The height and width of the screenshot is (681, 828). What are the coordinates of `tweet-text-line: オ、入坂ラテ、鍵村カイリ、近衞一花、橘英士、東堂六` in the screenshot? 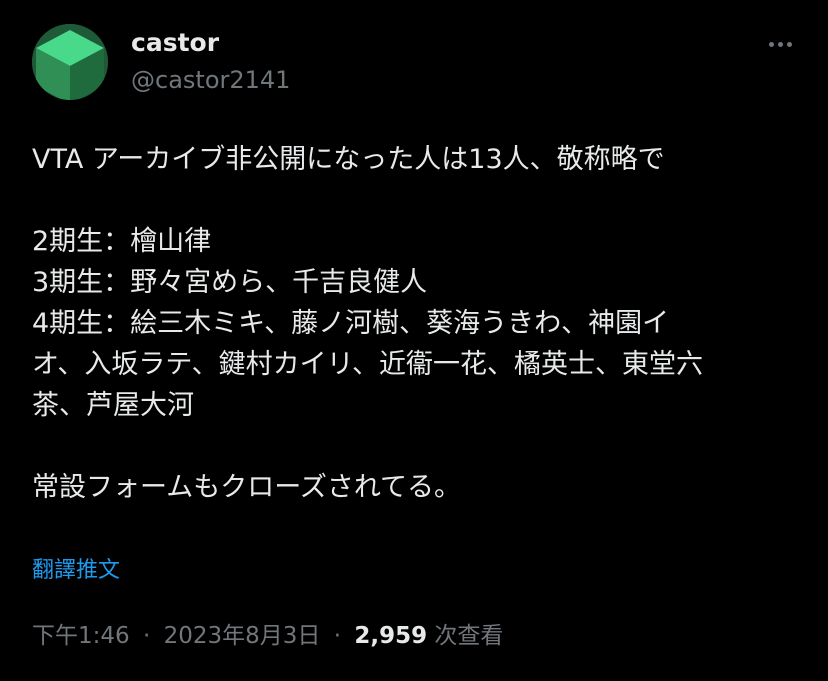 It's located at (367, 364).